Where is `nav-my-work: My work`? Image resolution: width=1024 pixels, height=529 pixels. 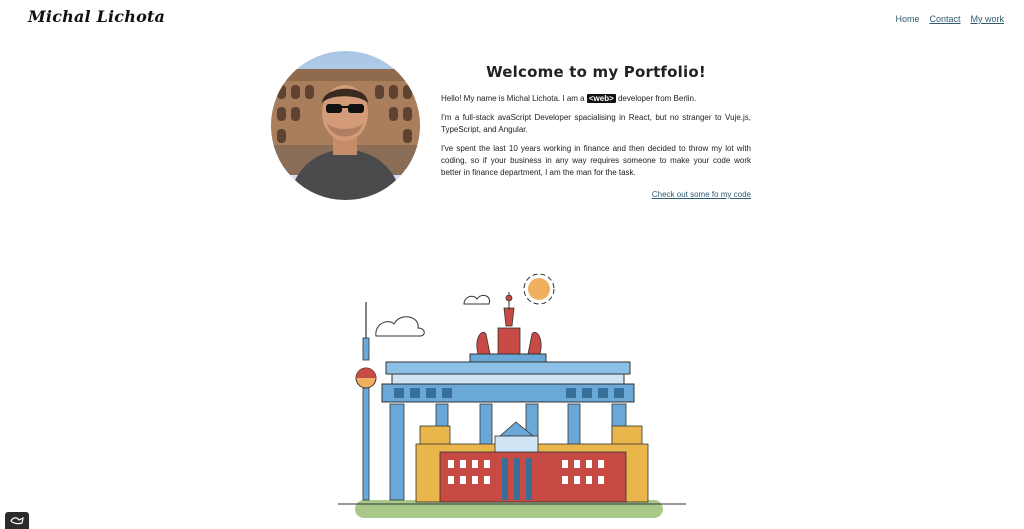 nav-my-work: My work is located at coordinates (988, 19).